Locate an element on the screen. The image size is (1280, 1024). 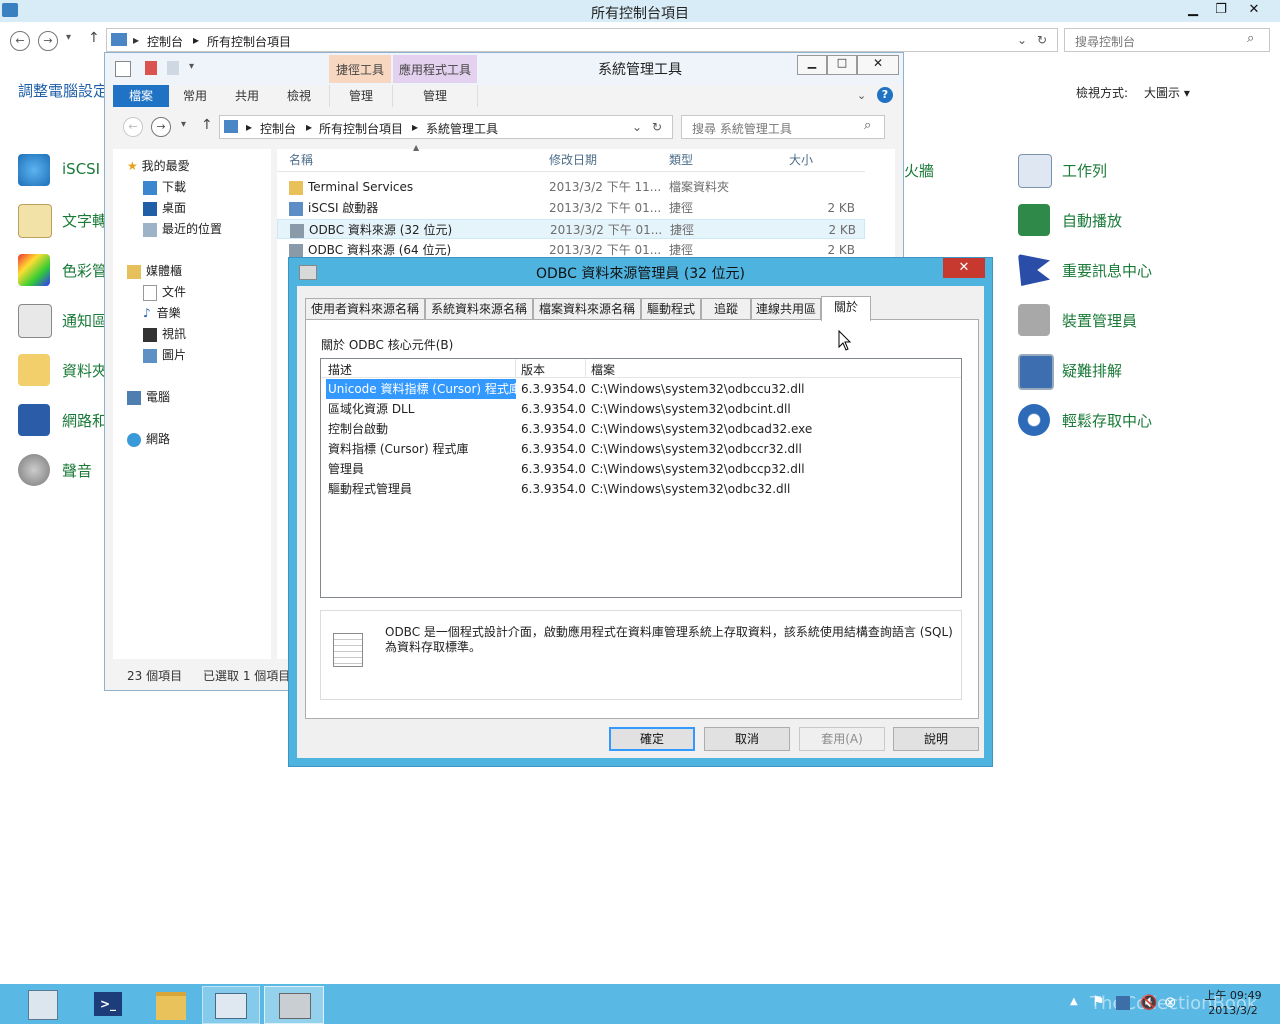
tab-system-dsn: 系統資料來源名稱 is located at coordinates (479, 309).